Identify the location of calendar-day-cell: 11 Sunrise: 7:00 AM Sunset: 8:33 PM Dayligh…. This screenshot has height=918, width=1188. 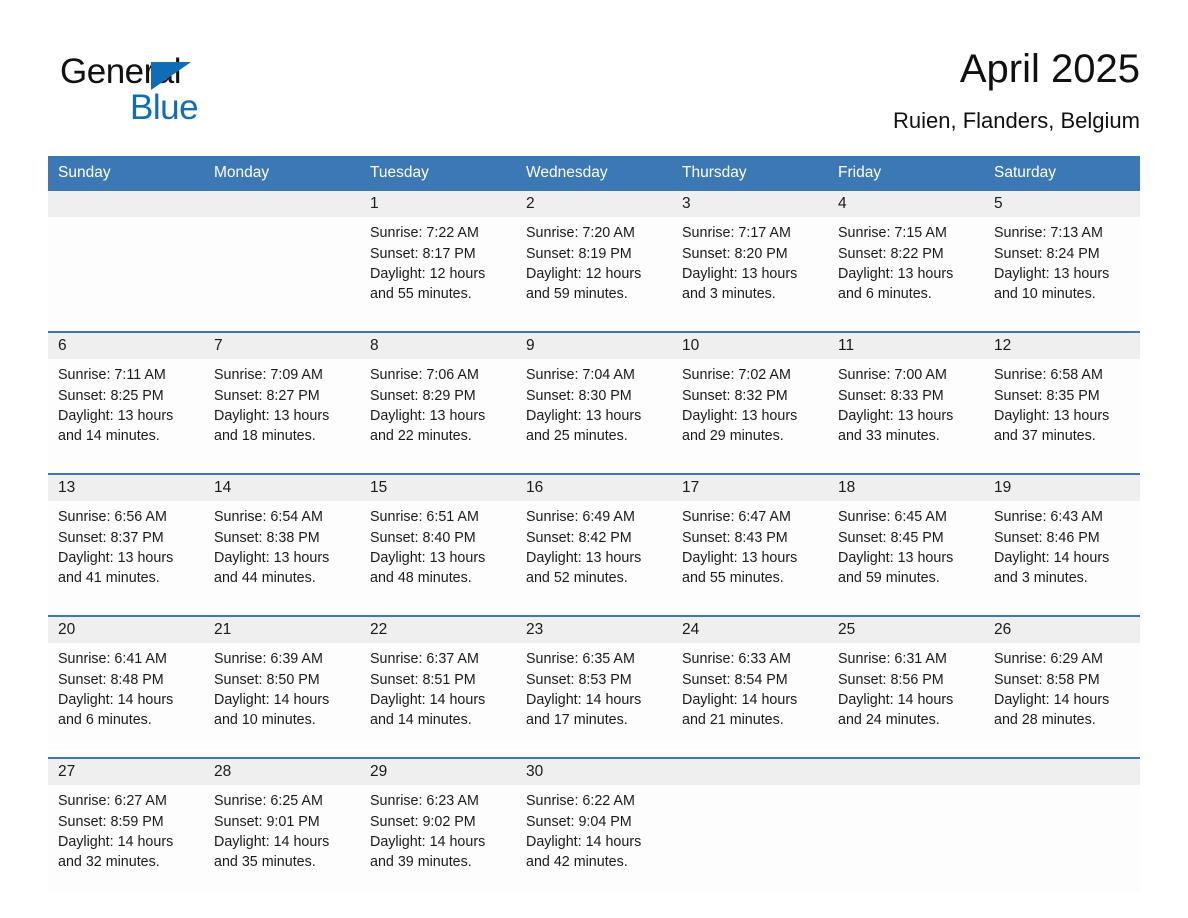
(906, 399).